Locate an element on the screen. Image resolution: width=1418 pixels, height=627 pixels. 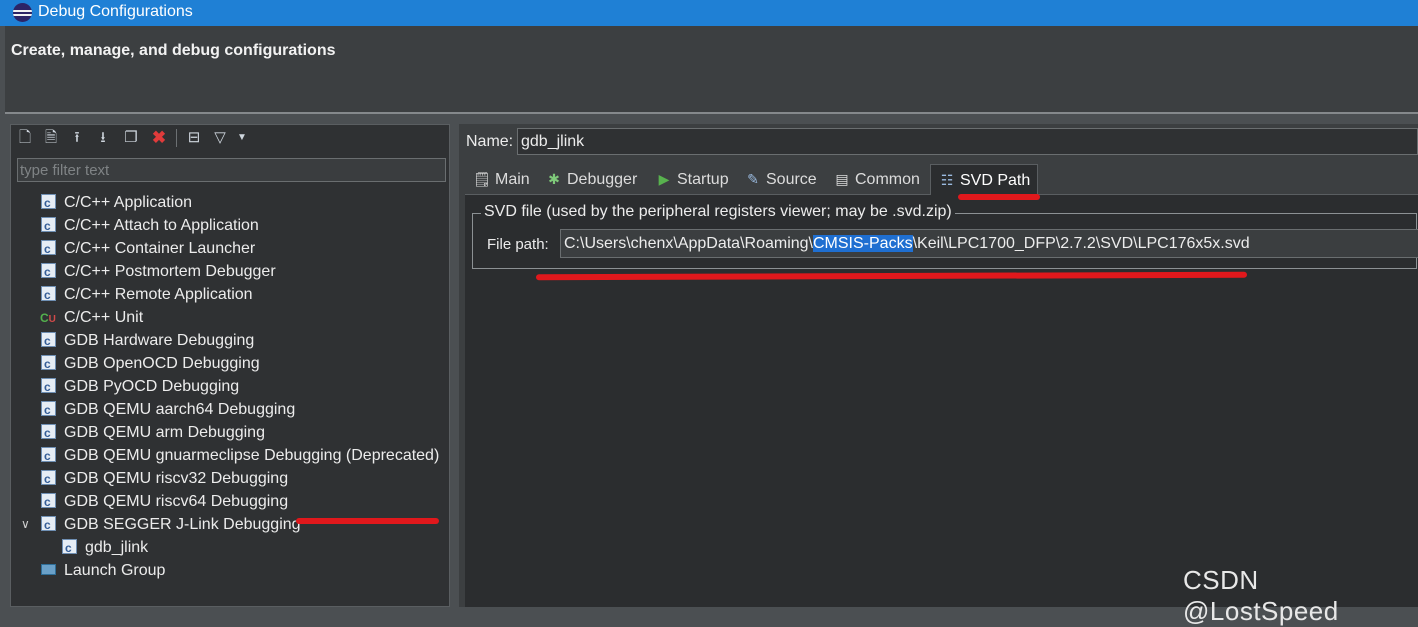
tree-item-label: GDB PyOCD Debugging is located at coordinates (152, 386).